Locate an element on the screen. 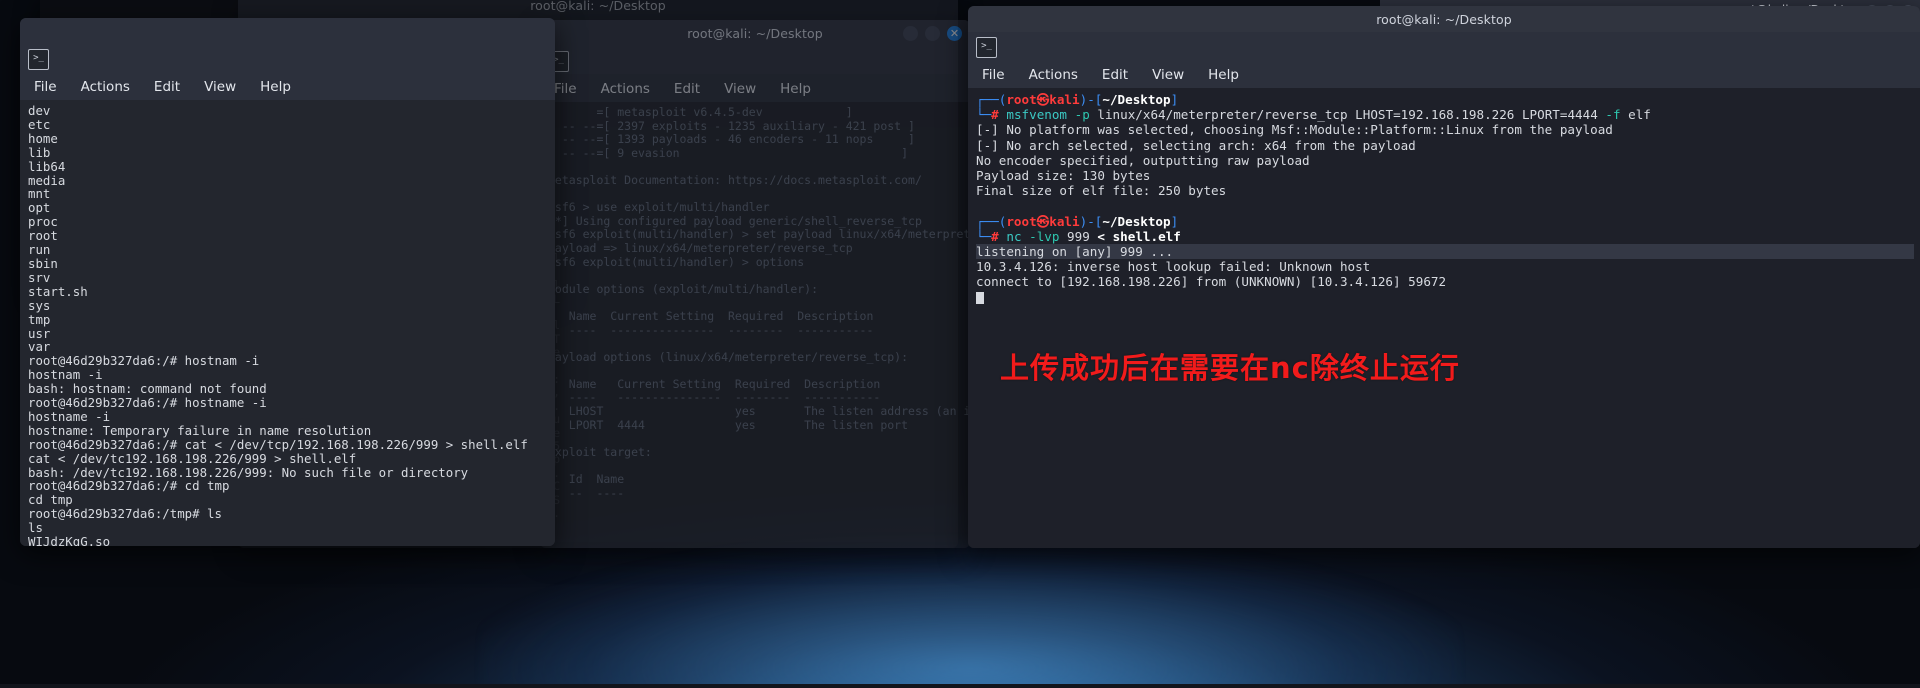 The width and height of the screenshot is (1920, 688). close-button: ✕ is located at coordinates (954, 33).